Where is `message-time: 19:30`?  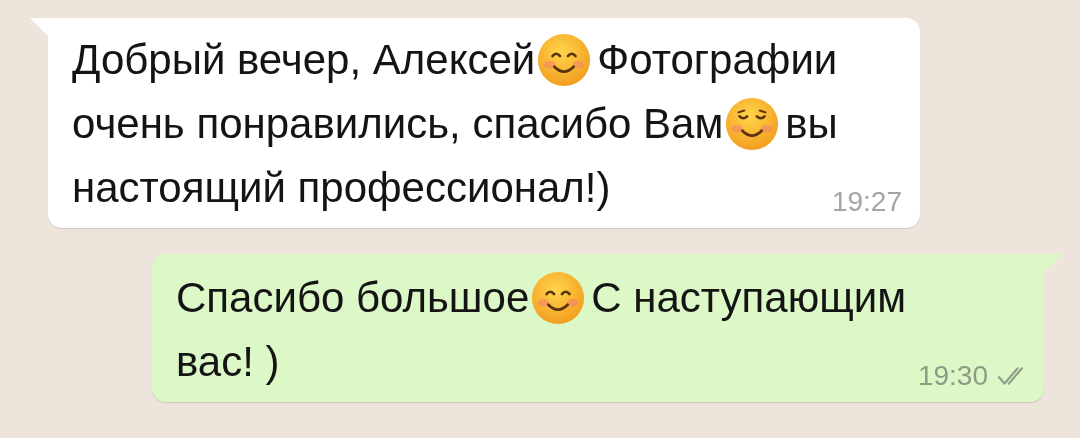 message-time: 19:30 is located at coordinates (952, 376).